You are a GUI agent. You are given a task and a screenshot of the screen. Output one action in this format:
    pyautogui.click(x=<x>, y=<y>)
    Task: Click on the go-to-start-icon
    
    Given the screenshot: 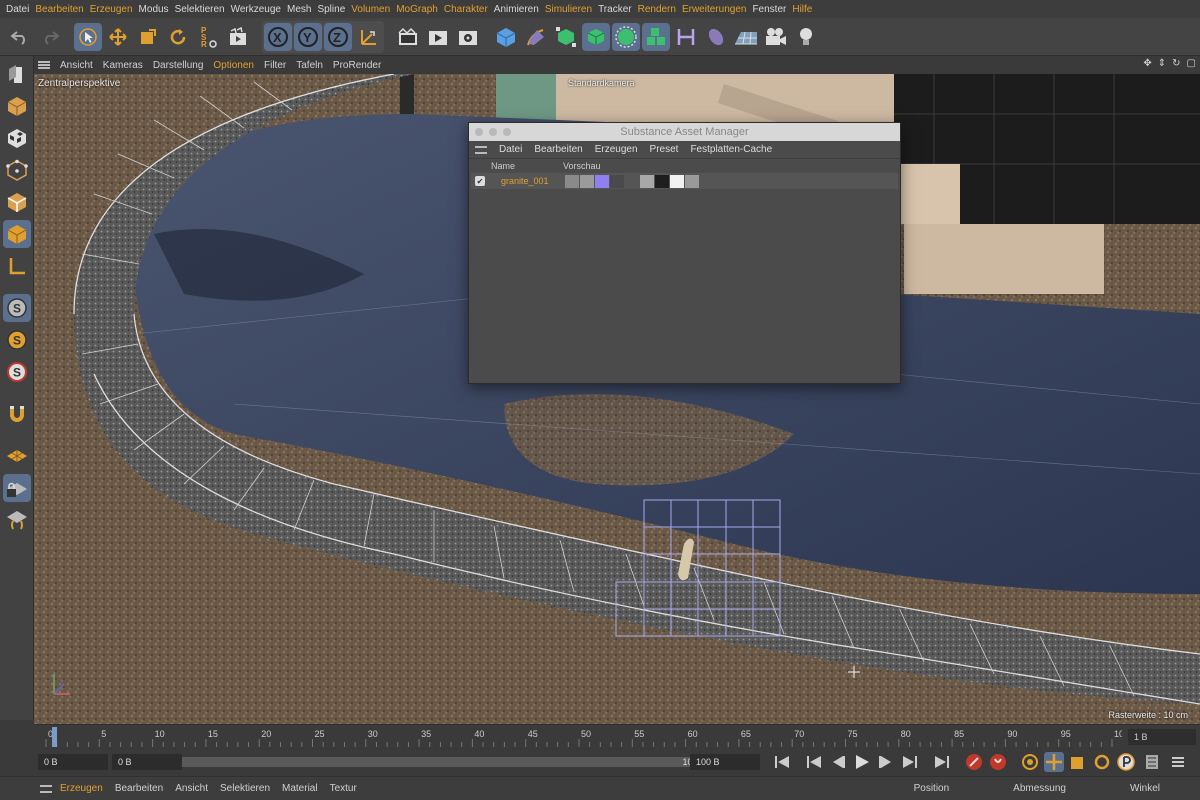 What is the action you would take?
    pyautogui.click(x=782, y=762)
    